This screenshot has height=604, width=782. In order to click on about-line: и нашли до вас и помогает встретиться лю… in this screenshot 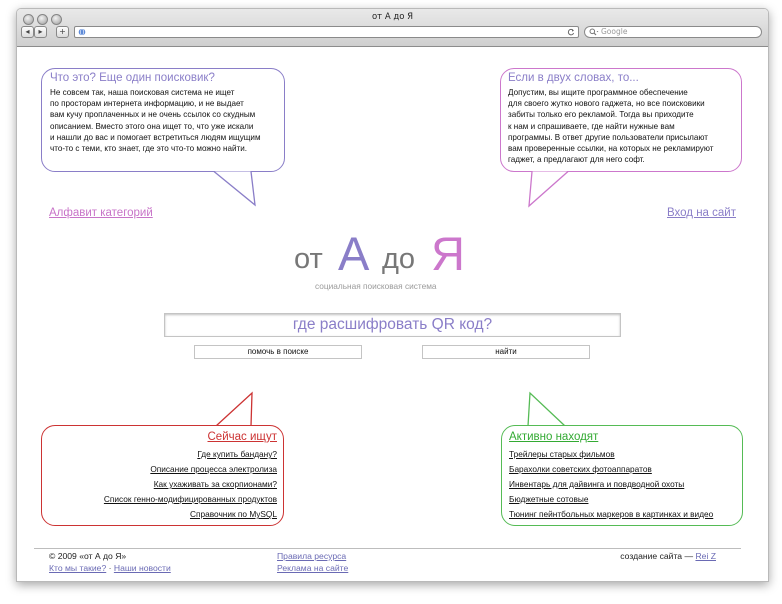, I will do `click(155, 137)`.